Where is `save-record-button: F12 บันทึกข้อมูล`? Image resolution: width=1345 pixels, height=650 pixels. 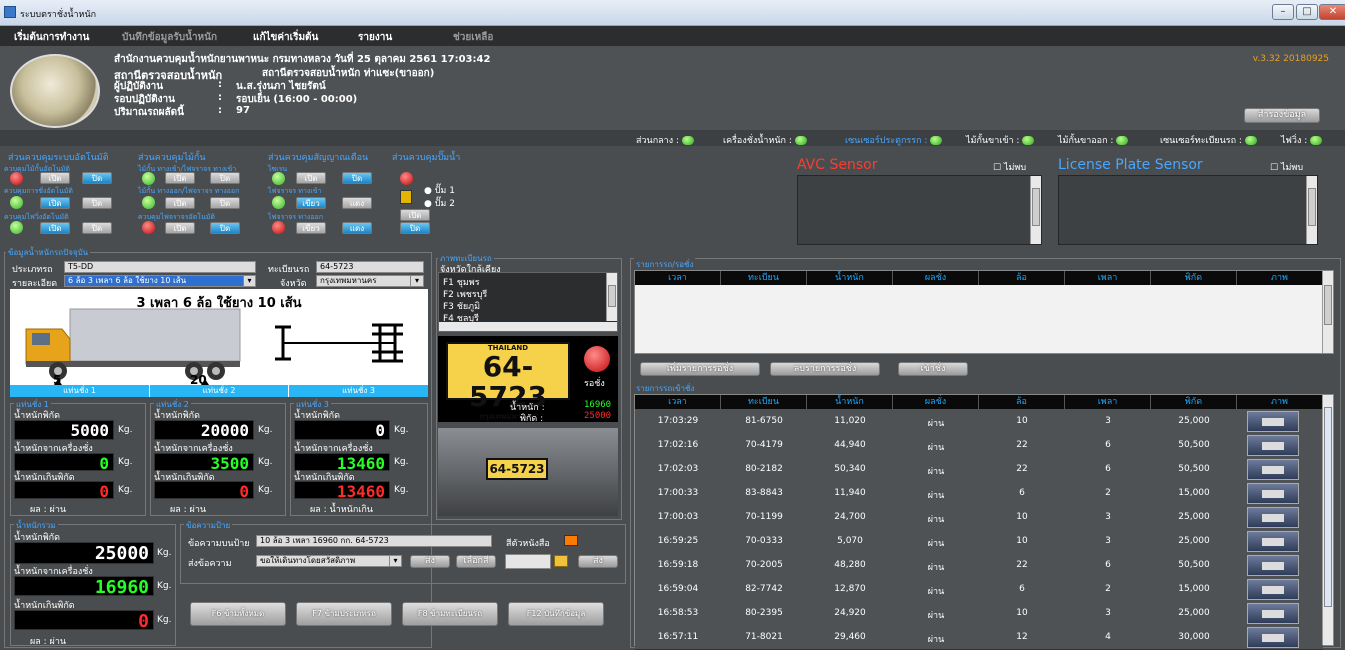 save-record-button: F12 บันทึกข้อมูล is located at coordinates (556, 614).